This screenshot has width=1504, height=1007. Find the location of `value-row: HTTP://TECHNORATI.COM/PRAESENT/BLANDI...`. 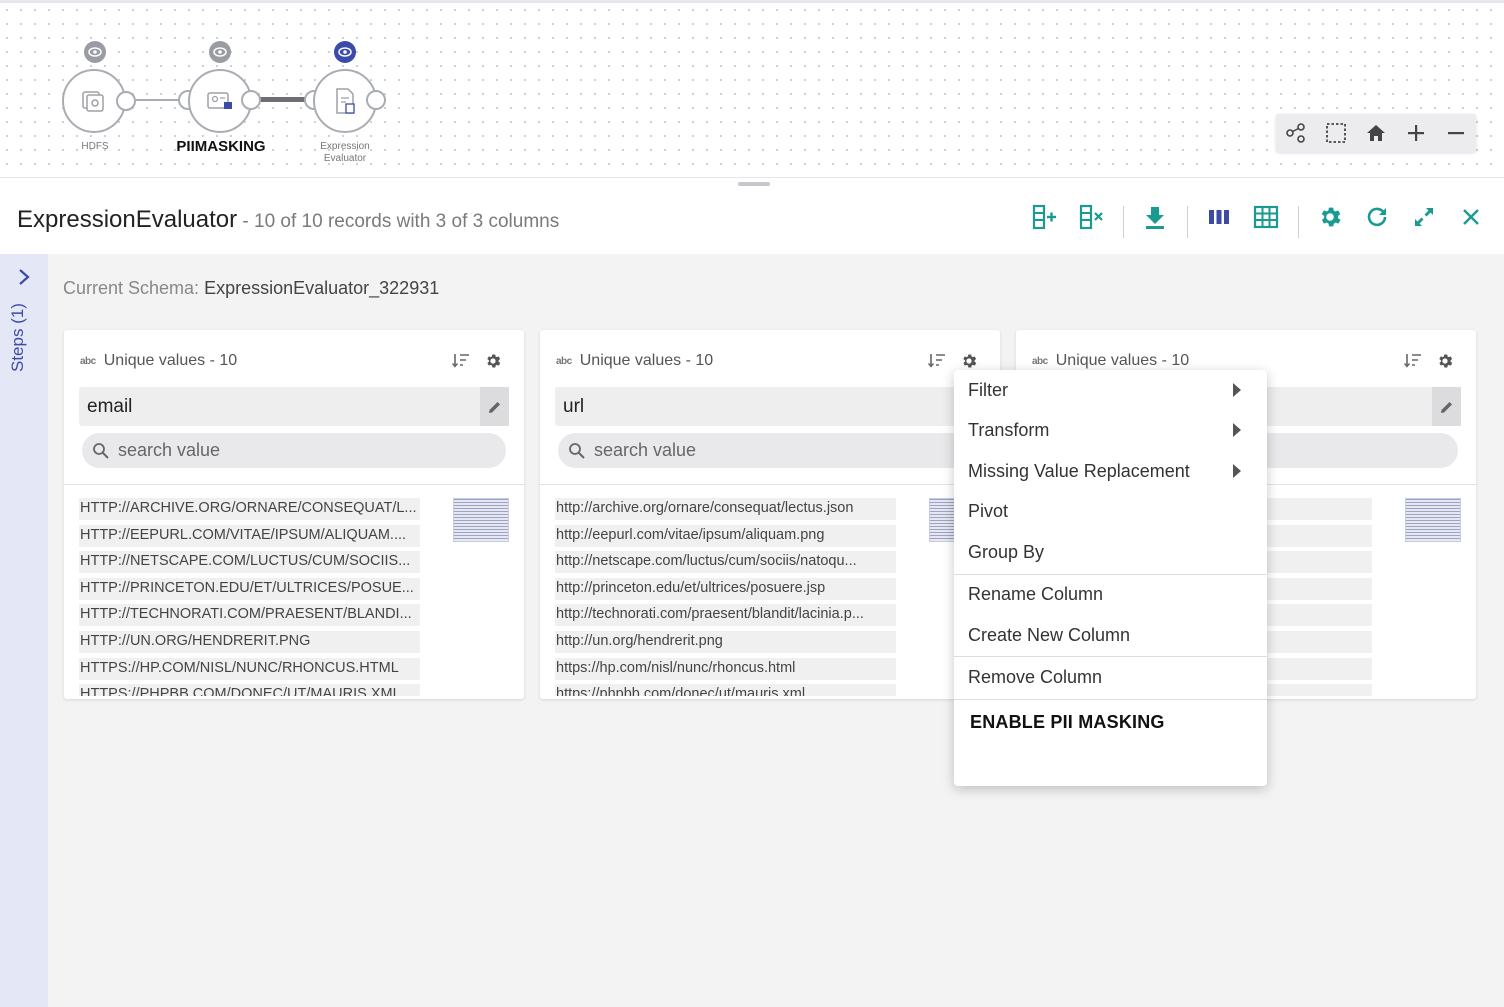

value-row: HTTP://TECHNORATI.COM/PRAESENT/BLANDI... is located at coordinates (249, 615).